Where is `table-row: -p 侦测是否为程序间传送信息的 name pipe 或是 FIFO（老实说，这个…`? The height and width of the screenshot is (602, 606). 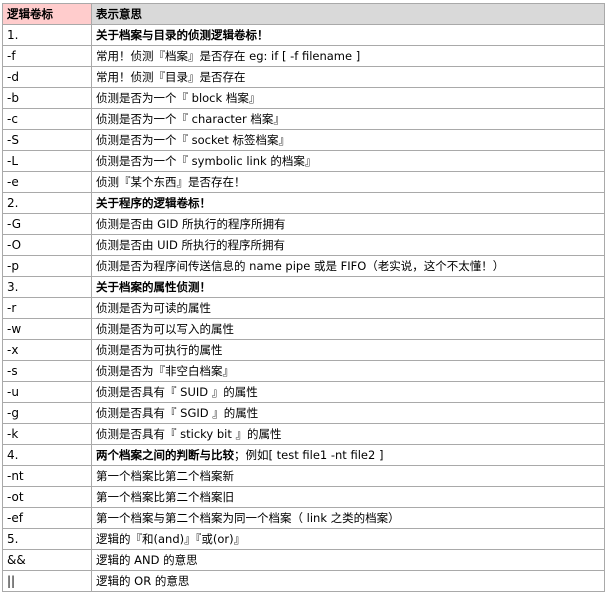 table-row: -p 侦测是否为程序间传送信息的 name pipe 或是 FIFO（老实说，这个… is located at coordinates (303, 266).